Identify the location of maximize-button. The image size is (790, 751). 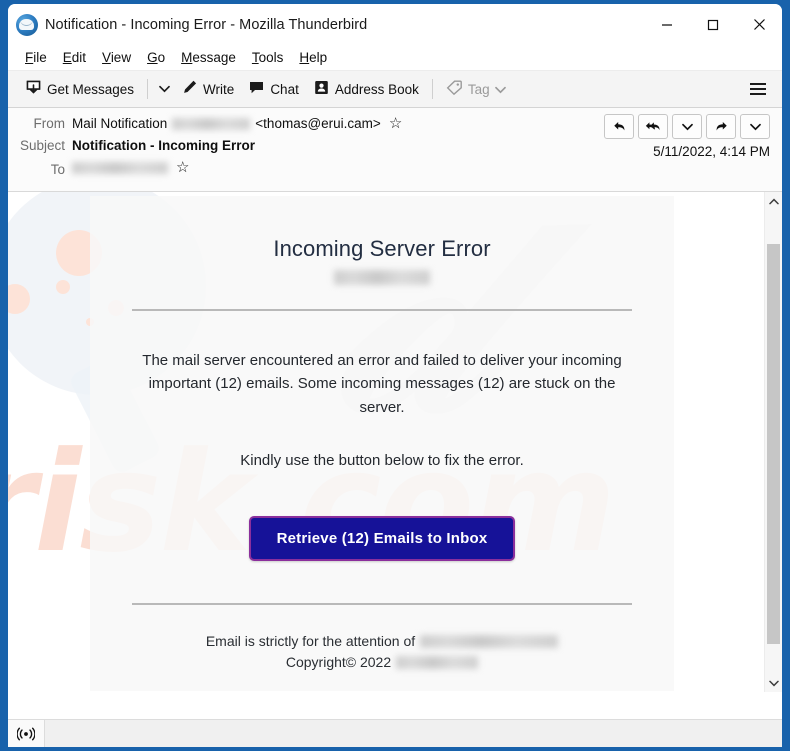
(713, 24).